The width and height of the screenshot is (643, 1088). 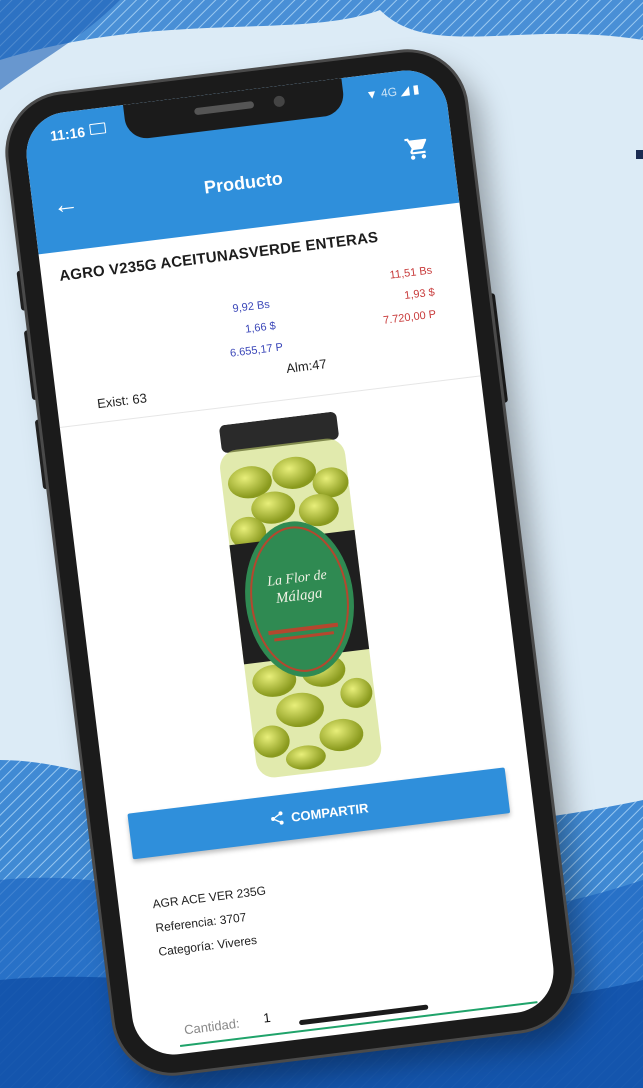 What do you see at coordinates (405, 90) in the screenshot?
I see `signal-icon: ◢` at bounding box center [405, 90].